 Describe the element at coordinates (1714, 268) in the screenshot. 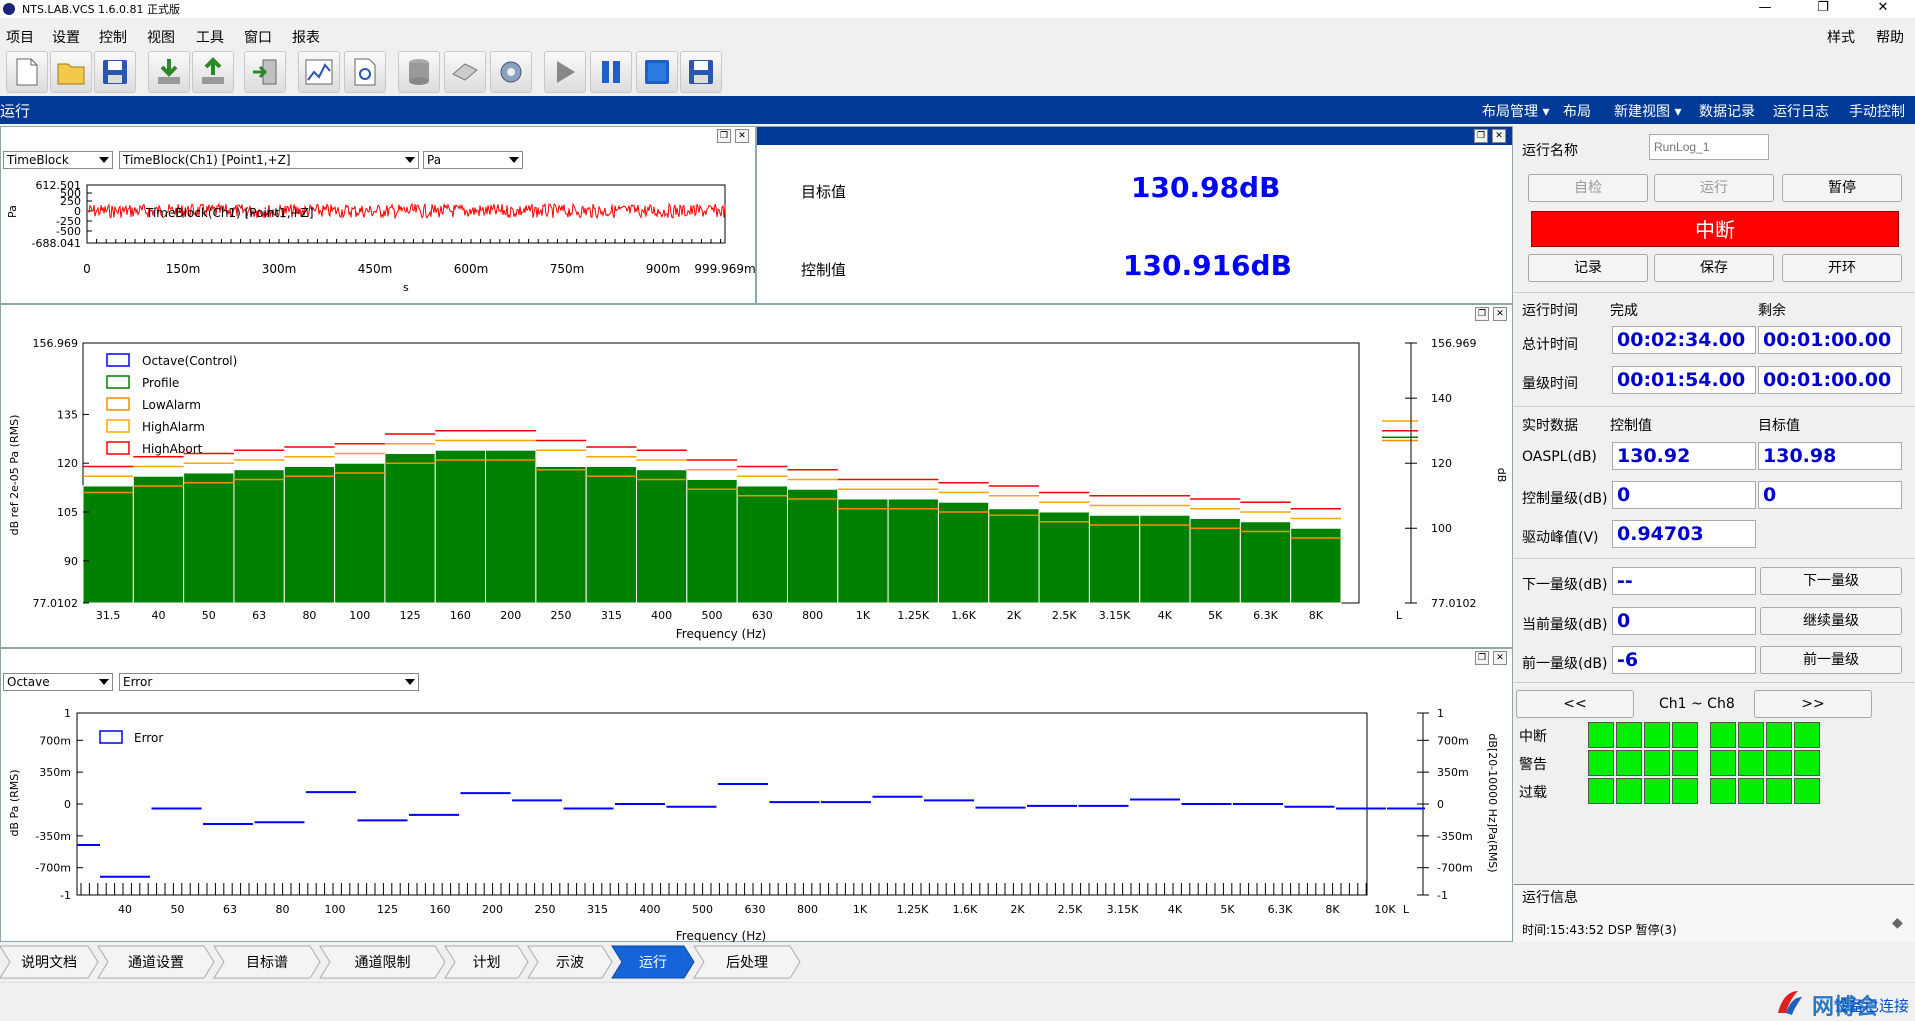

I see `save-button: 保存` at that location.